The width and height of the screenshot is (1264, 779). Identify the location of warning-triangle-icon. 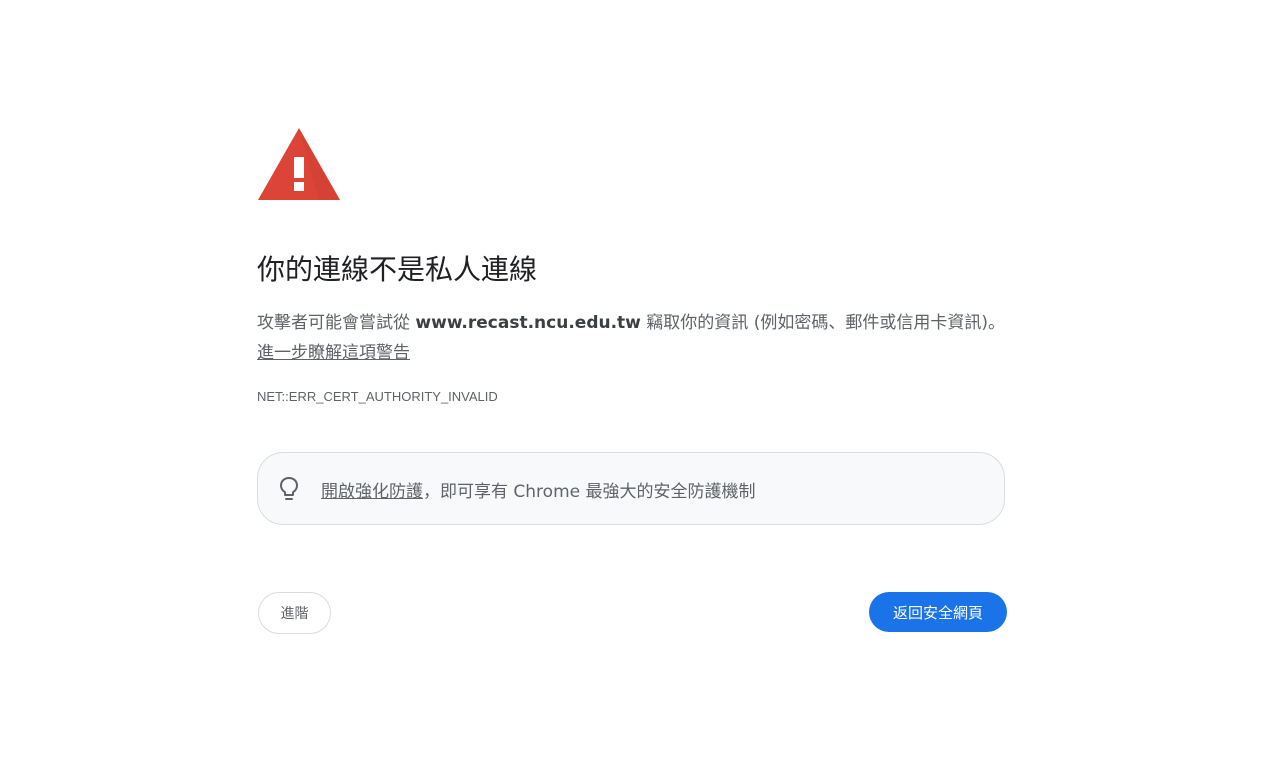
(299, 164).